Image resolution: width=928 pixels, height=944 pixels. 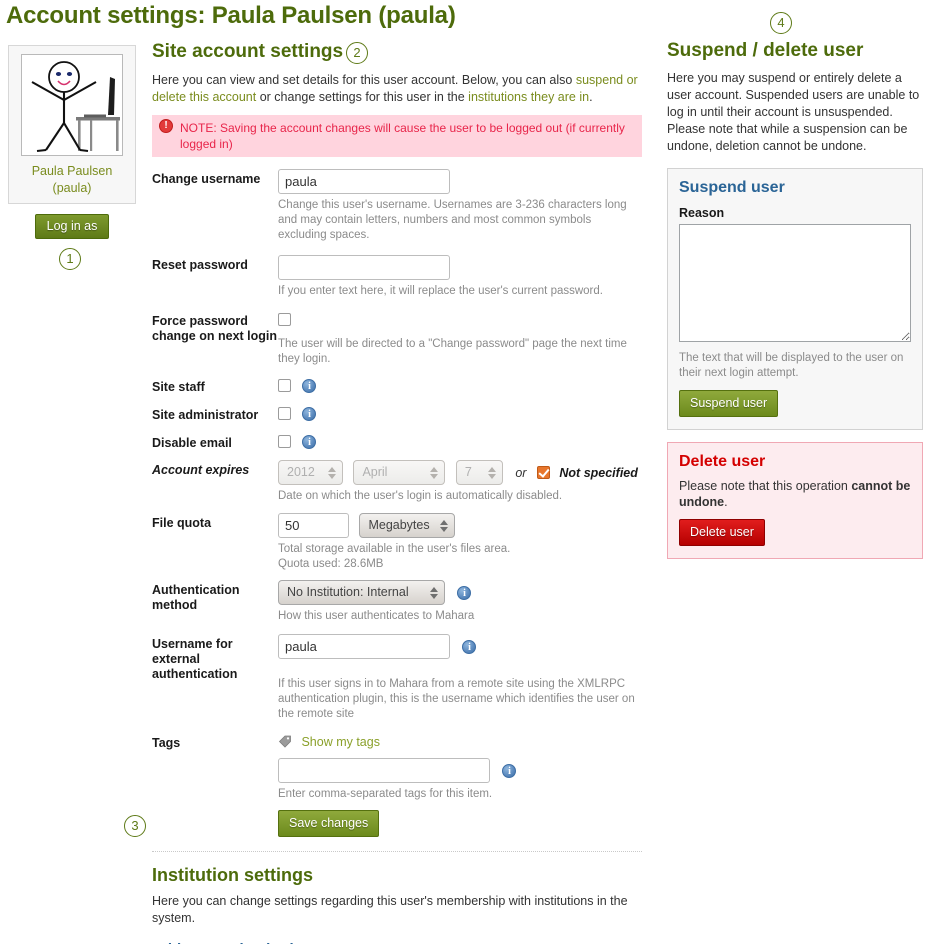 I want to click on profile-name: Paula Paulsen, so click(x=72, y=171).